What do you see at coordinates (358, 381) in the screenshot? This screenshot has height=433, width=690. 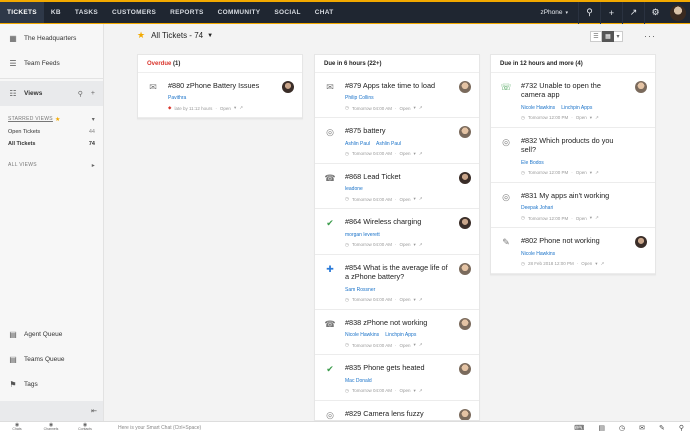 I see `contact-link: Mac Donald` at bounding box center [358, 381].